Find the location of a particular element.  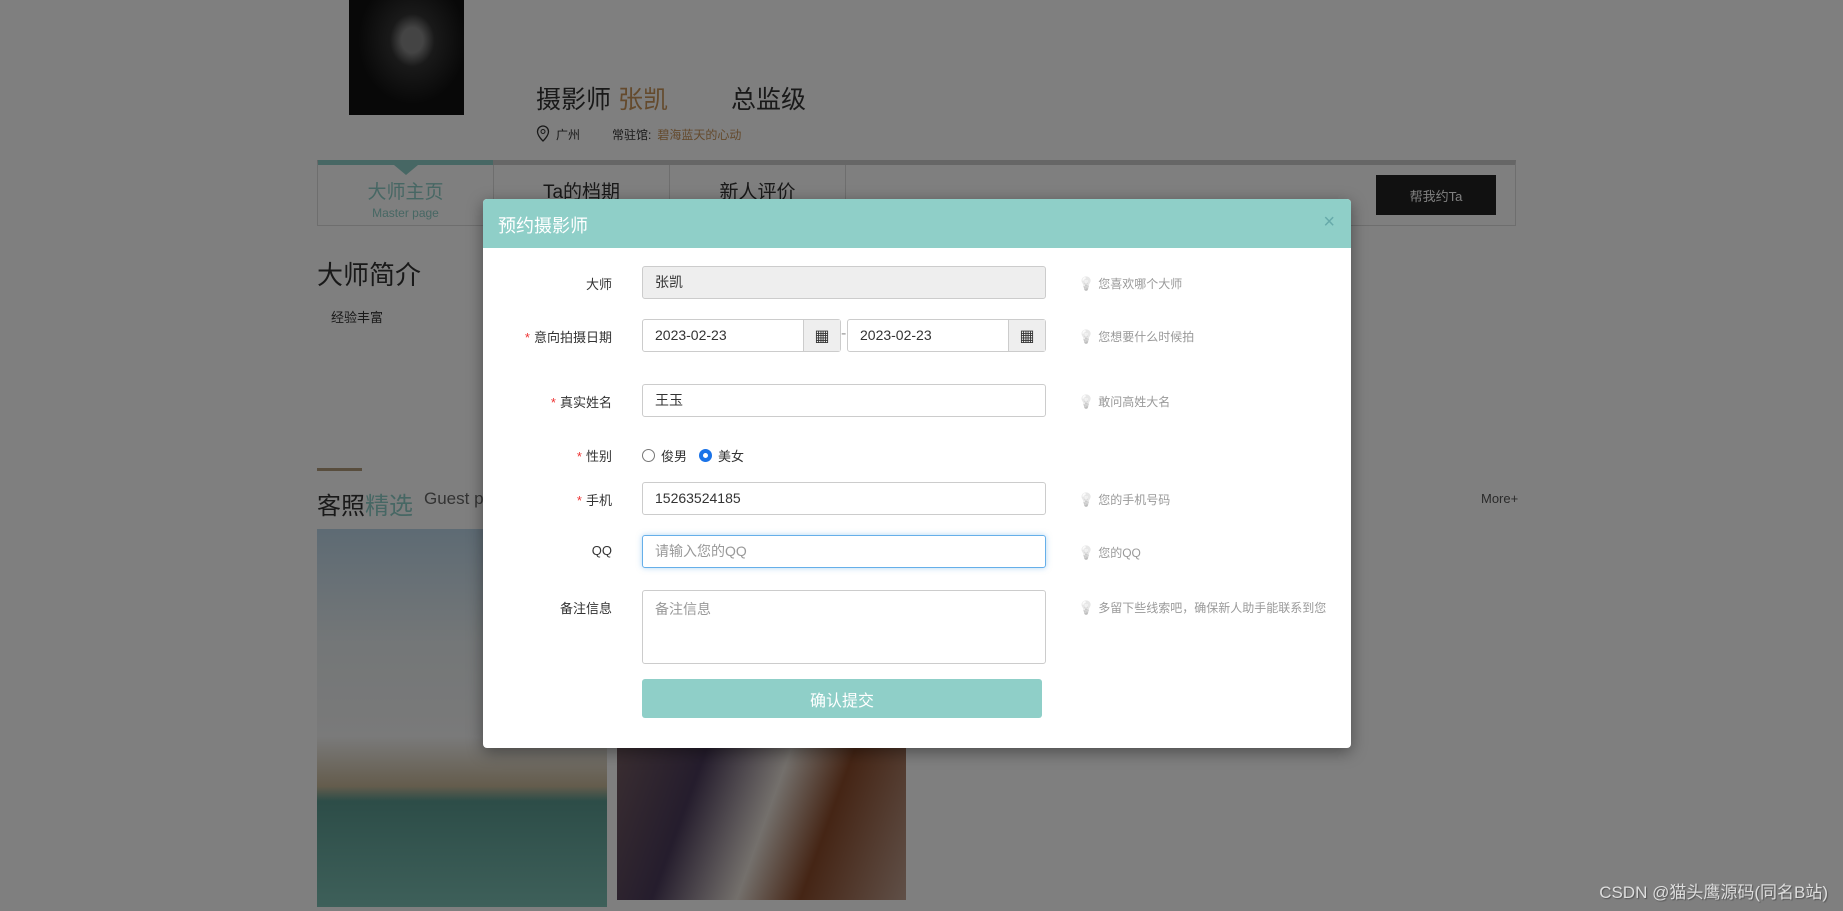

submit-button: 确认提交 is located at coordinates (842, 698).